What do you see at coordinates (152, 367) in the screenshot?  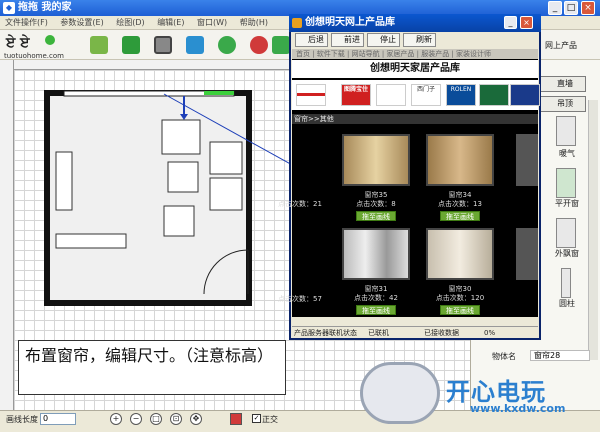 I see `instruction-text: 布置窗帘，编辑尺寸。（注意标高）` at bounding box center [152, 367].